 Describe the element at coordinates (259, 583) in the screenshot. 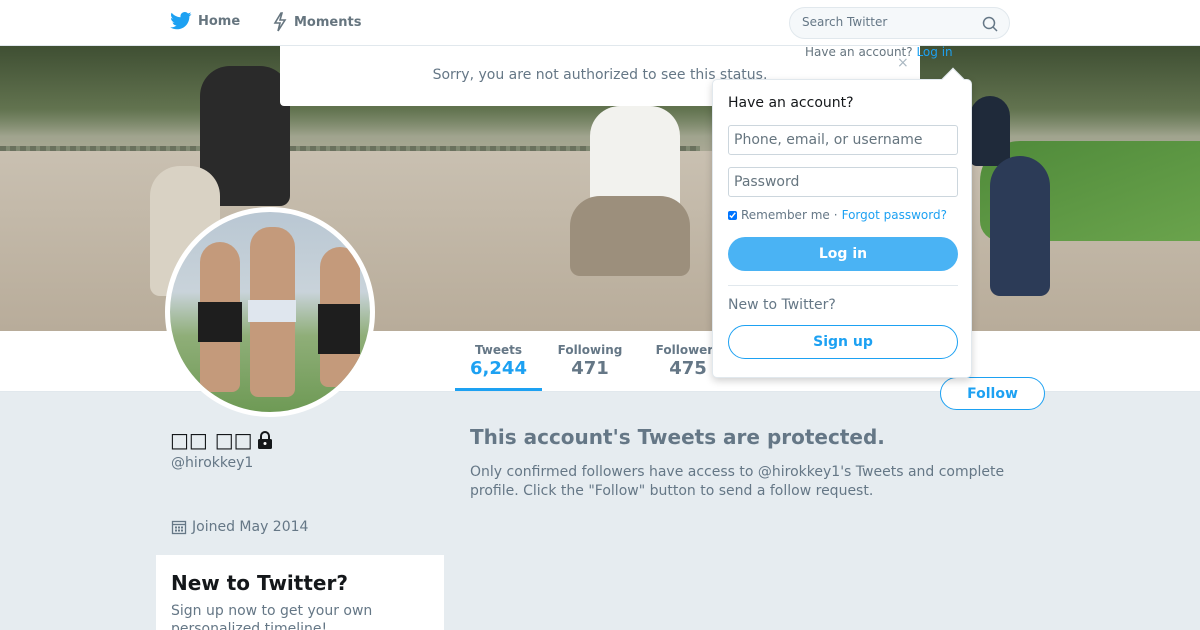

I see `new-card-title: New to Twitter?` at that location.